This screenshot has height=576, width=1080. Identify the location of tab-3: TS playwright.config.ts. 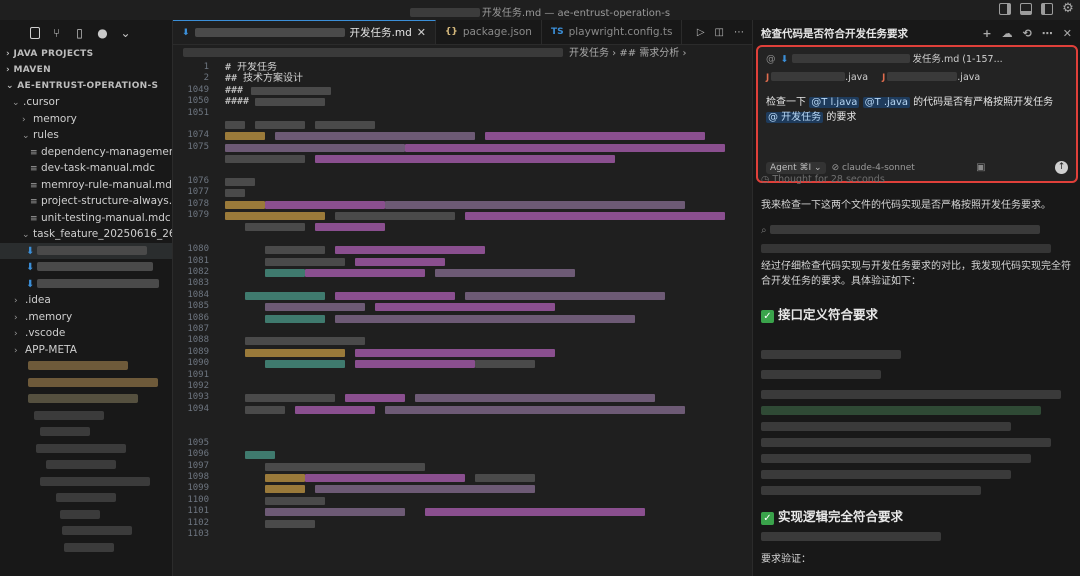
(612, 32).